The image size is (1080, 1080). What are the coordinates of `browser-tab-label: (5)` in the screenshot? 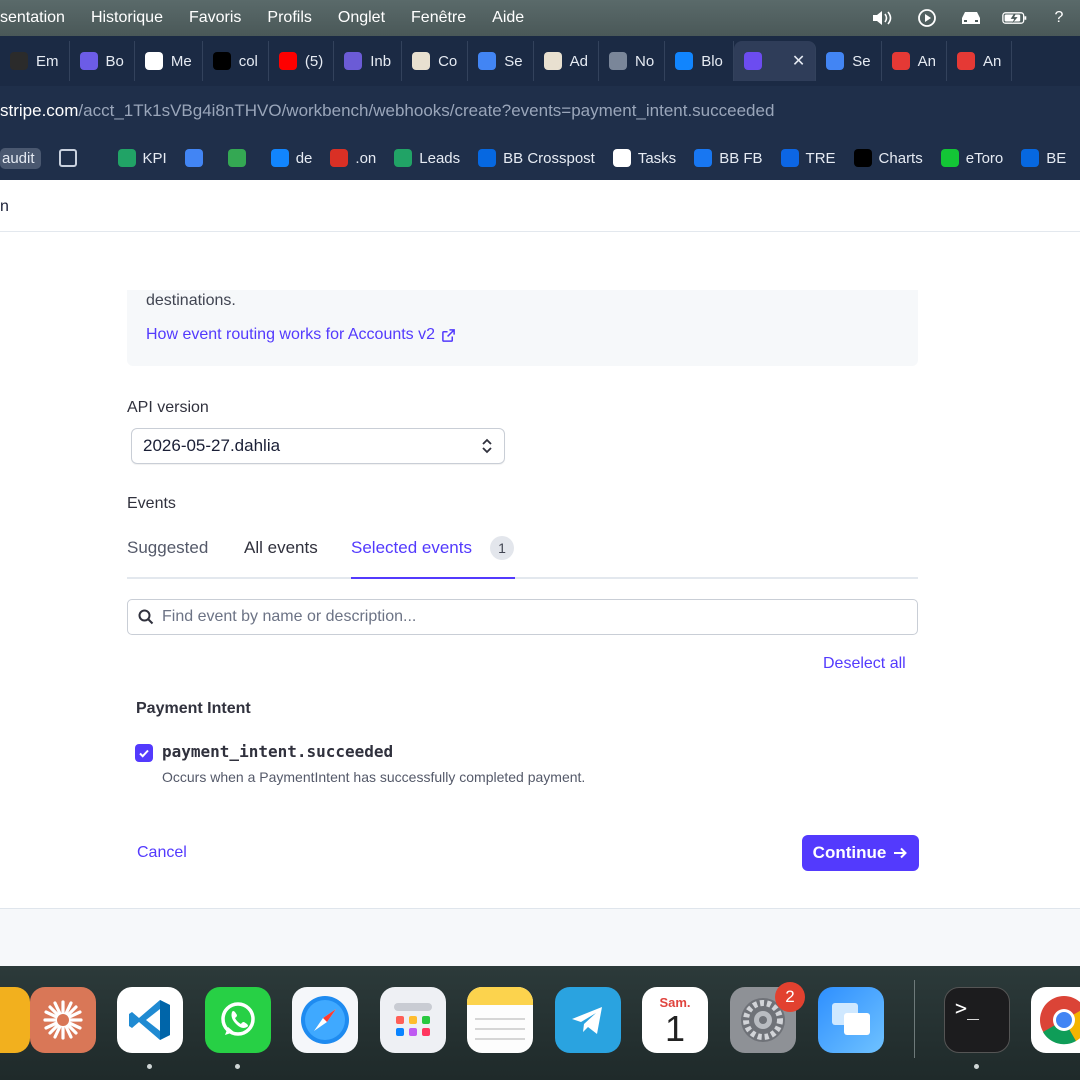 It's located at (314, 61).